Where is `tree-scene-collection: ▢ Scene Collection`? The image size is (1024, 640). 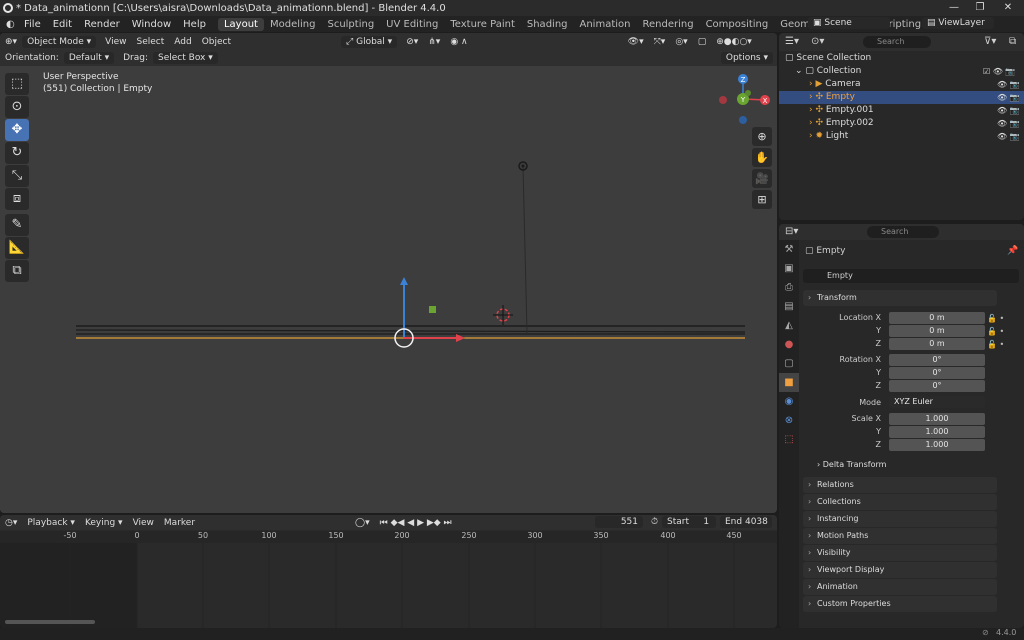 tree-scene-collection: ▢ Scene Collection is located at coordinates (901, 58).